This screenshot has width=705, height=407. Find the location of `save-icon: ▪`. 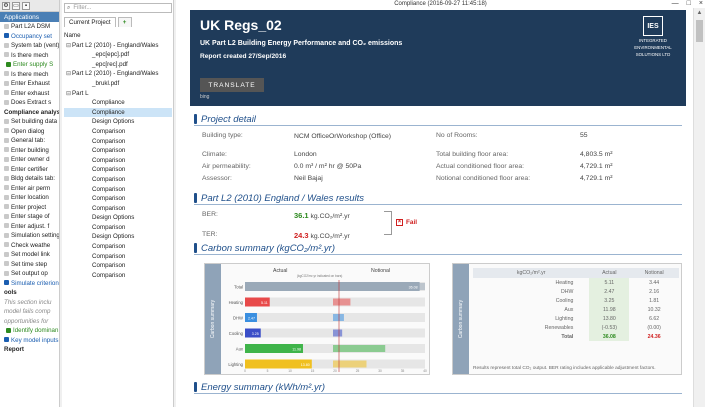

save-icon: ▪ is located at coordinates (26, 5).